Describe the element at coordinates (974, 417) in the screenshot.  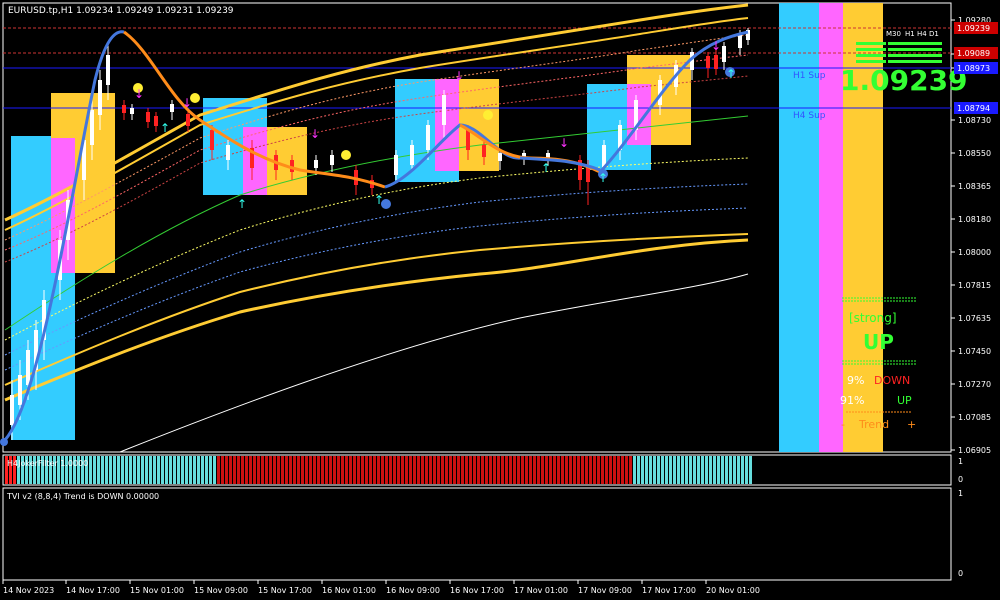
I see `price-tick-label: 1.07085` at that location.